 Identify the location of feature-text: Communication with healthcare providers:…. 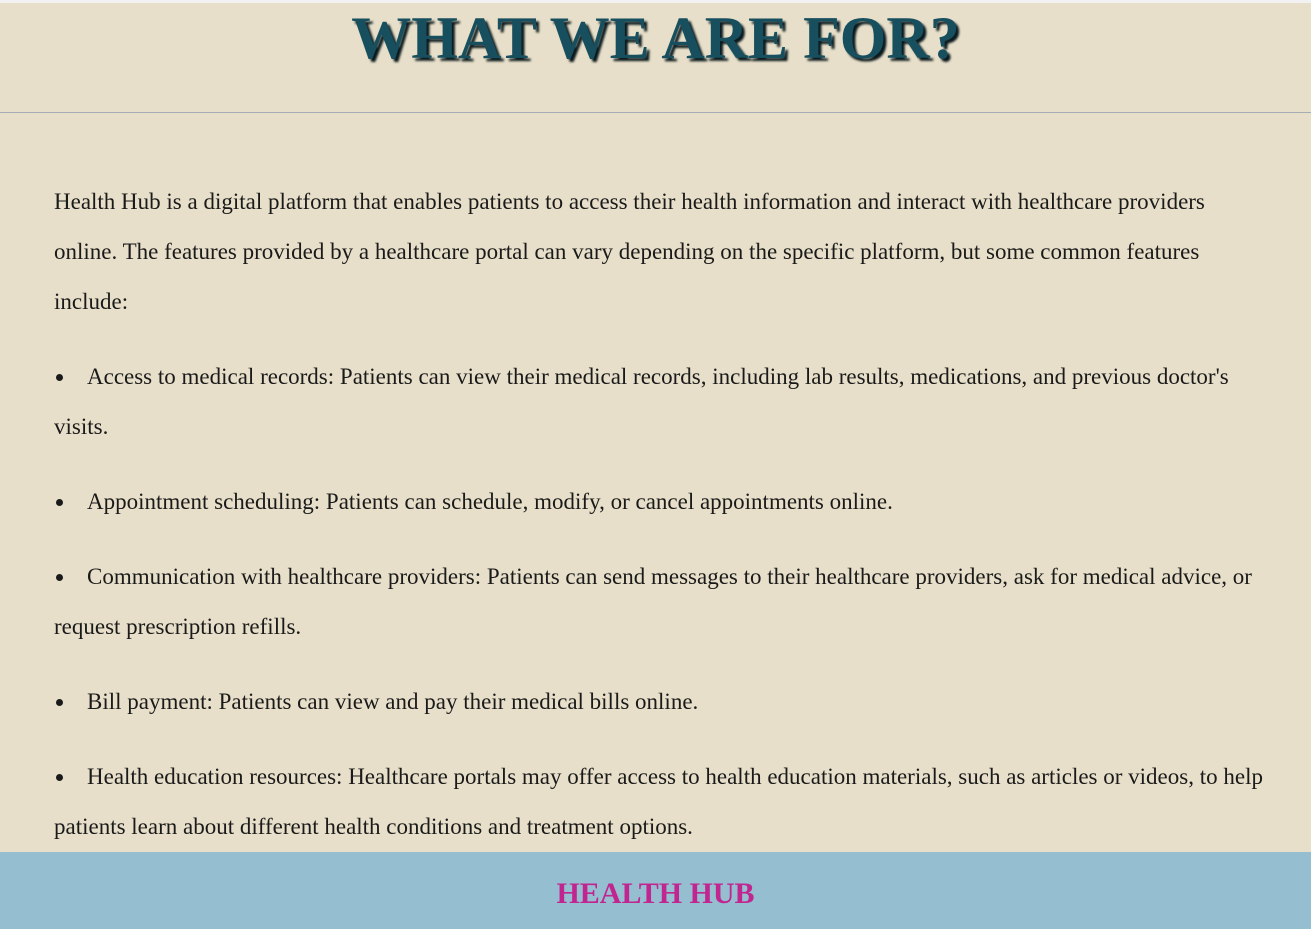
(653, 601).